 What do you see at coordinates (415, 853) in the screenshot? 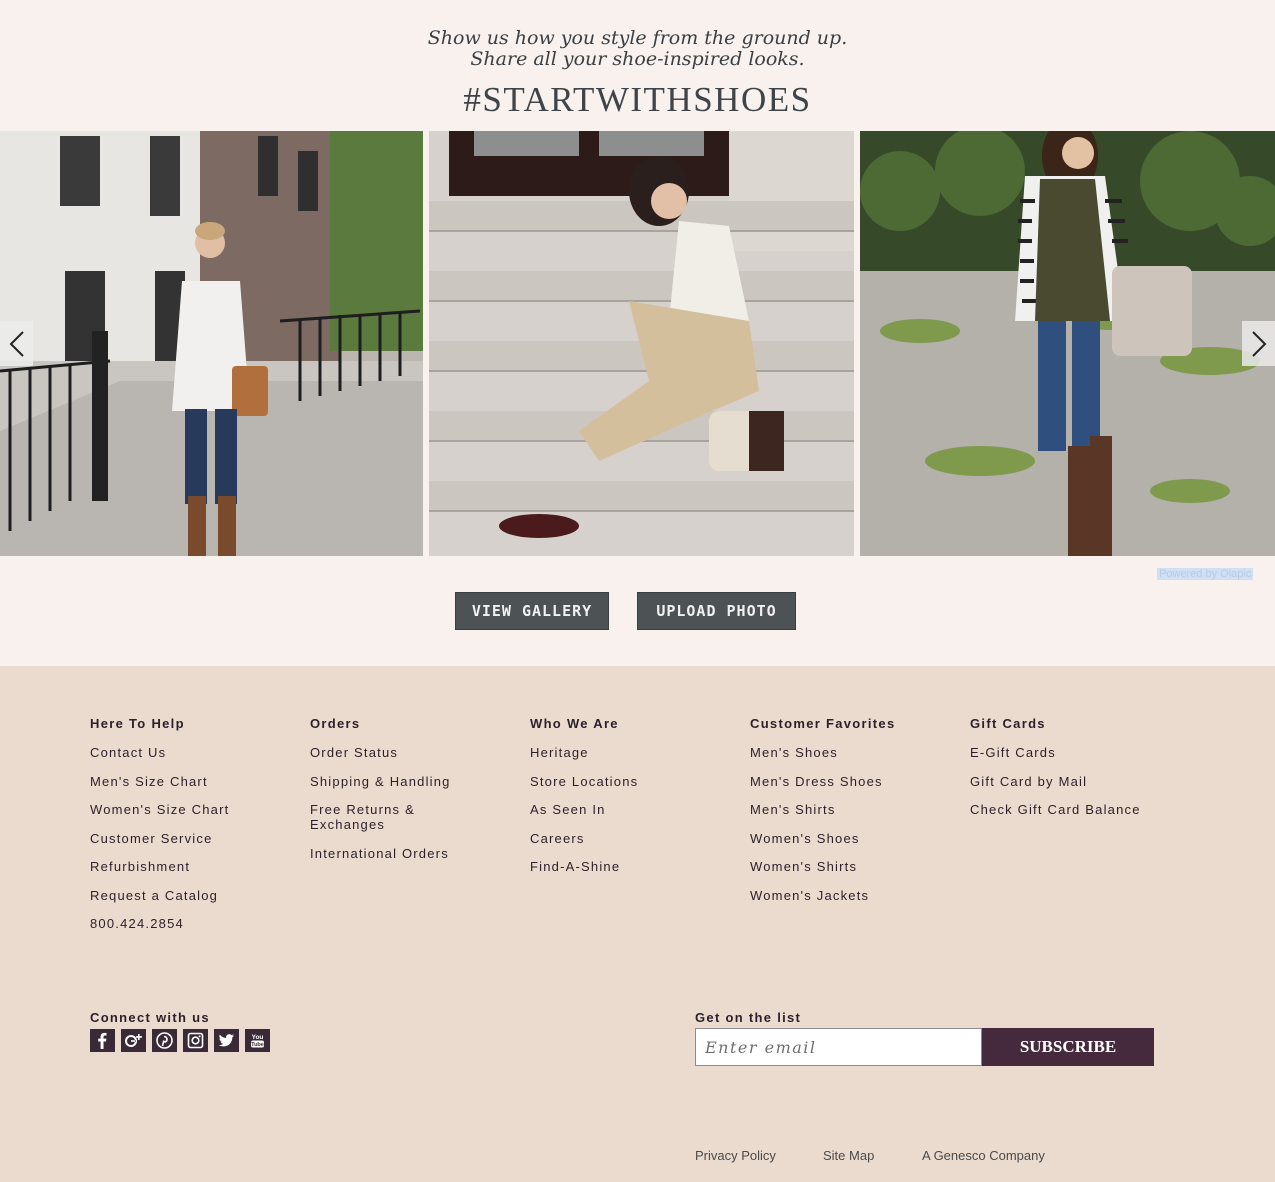
I see `footer-link-international-orders: International Orders` at bounding box center [415, 853].